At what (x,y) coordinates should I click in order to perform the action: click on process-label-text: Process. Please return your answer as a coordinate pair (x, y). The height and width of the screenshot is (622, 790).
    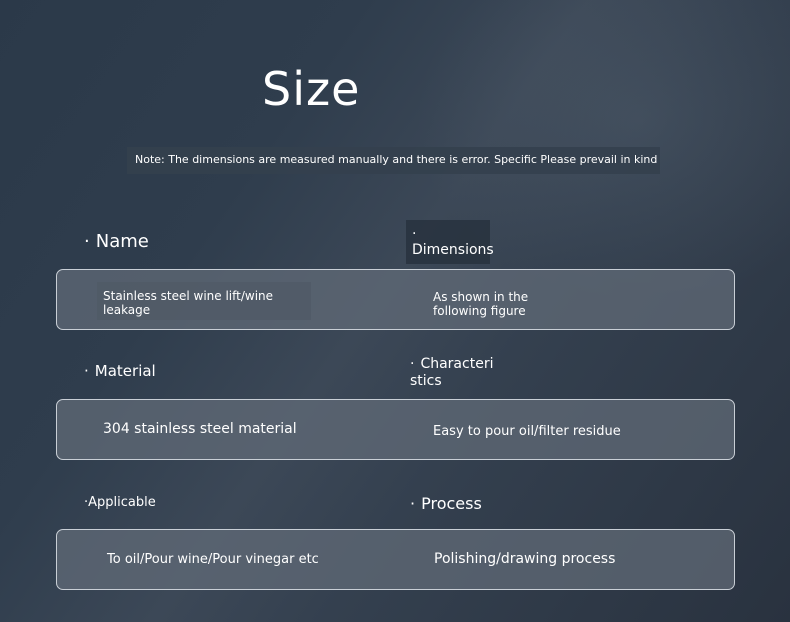
    Looking at the image, I should click on (451, 503).